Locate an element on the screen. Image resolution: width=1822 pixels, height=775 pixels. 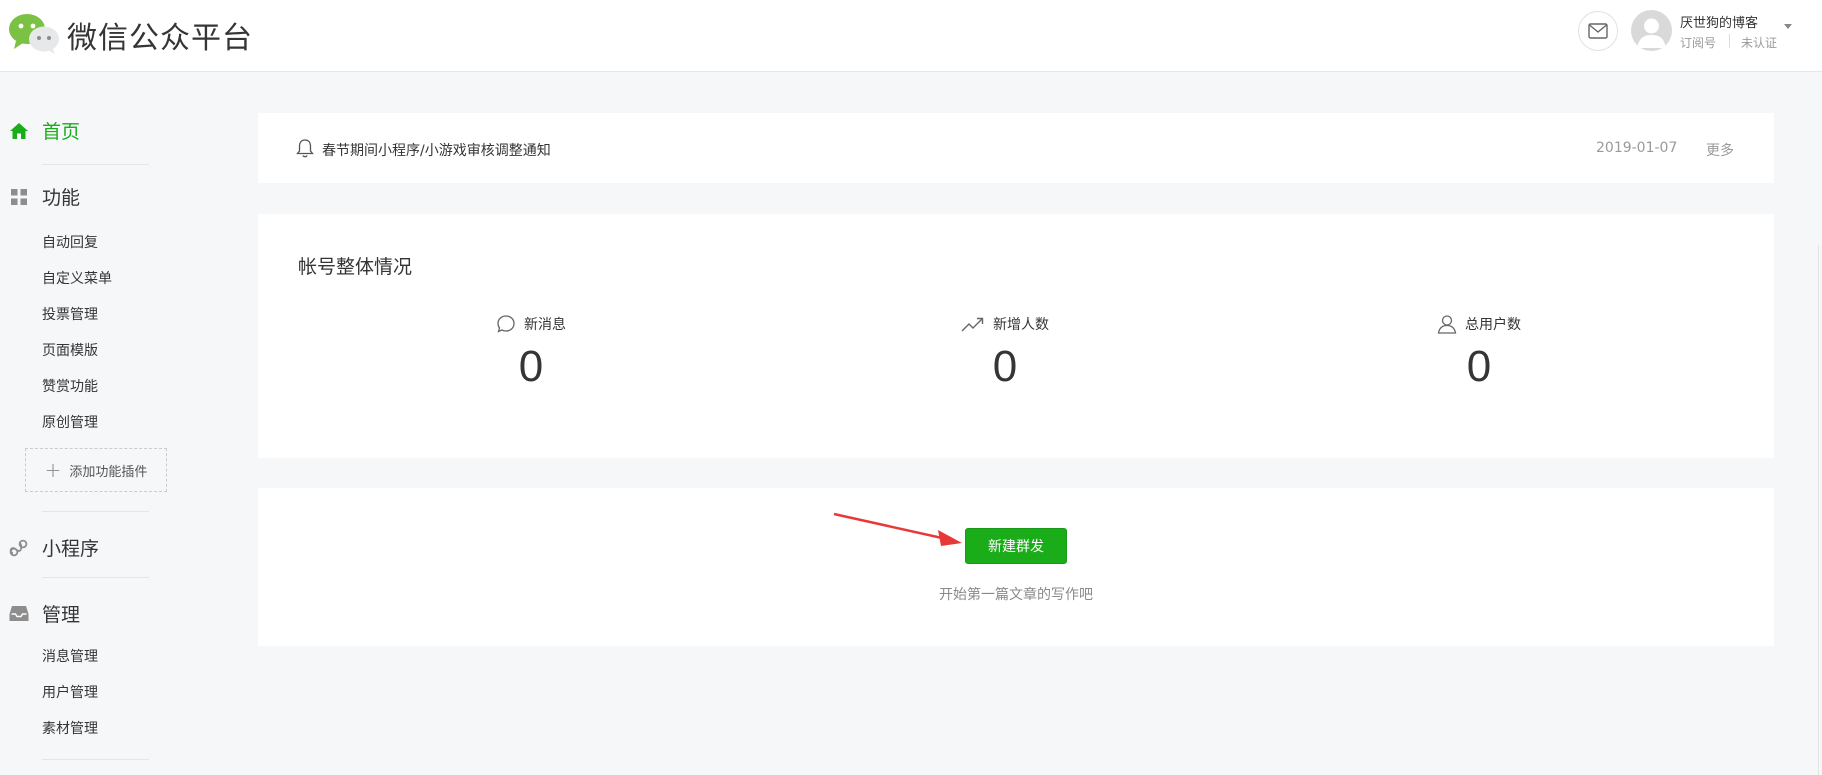
sidebar-item-materials: 素材管理 is located at coordinates (70, 728).